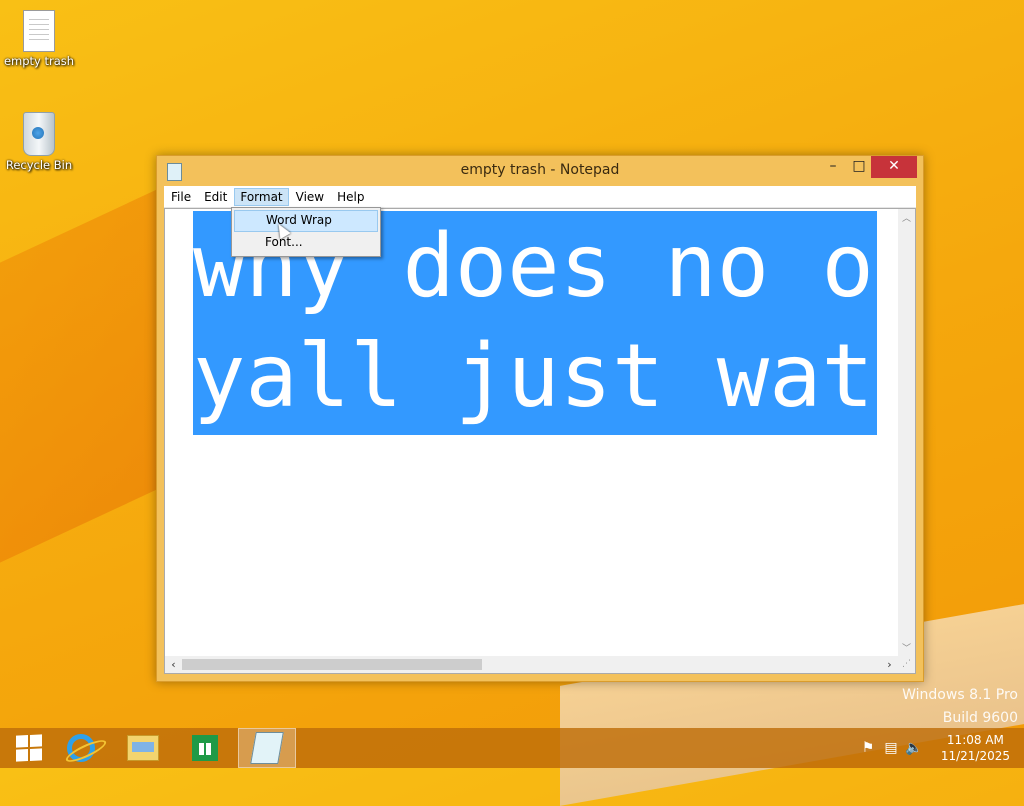 This screenshot has height=806, width=1024. What do you see at coordinates (39, 165) in the screenshot?
I see `desktop-icon-label: Recycle Bin` at bounding box center [39, 165].